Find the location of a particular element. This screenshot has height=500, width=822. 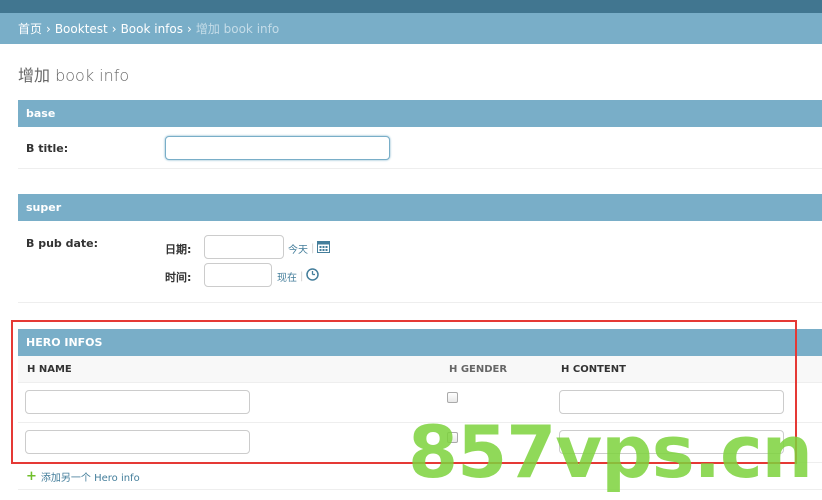

date-input is located at coordinates (244, 247).